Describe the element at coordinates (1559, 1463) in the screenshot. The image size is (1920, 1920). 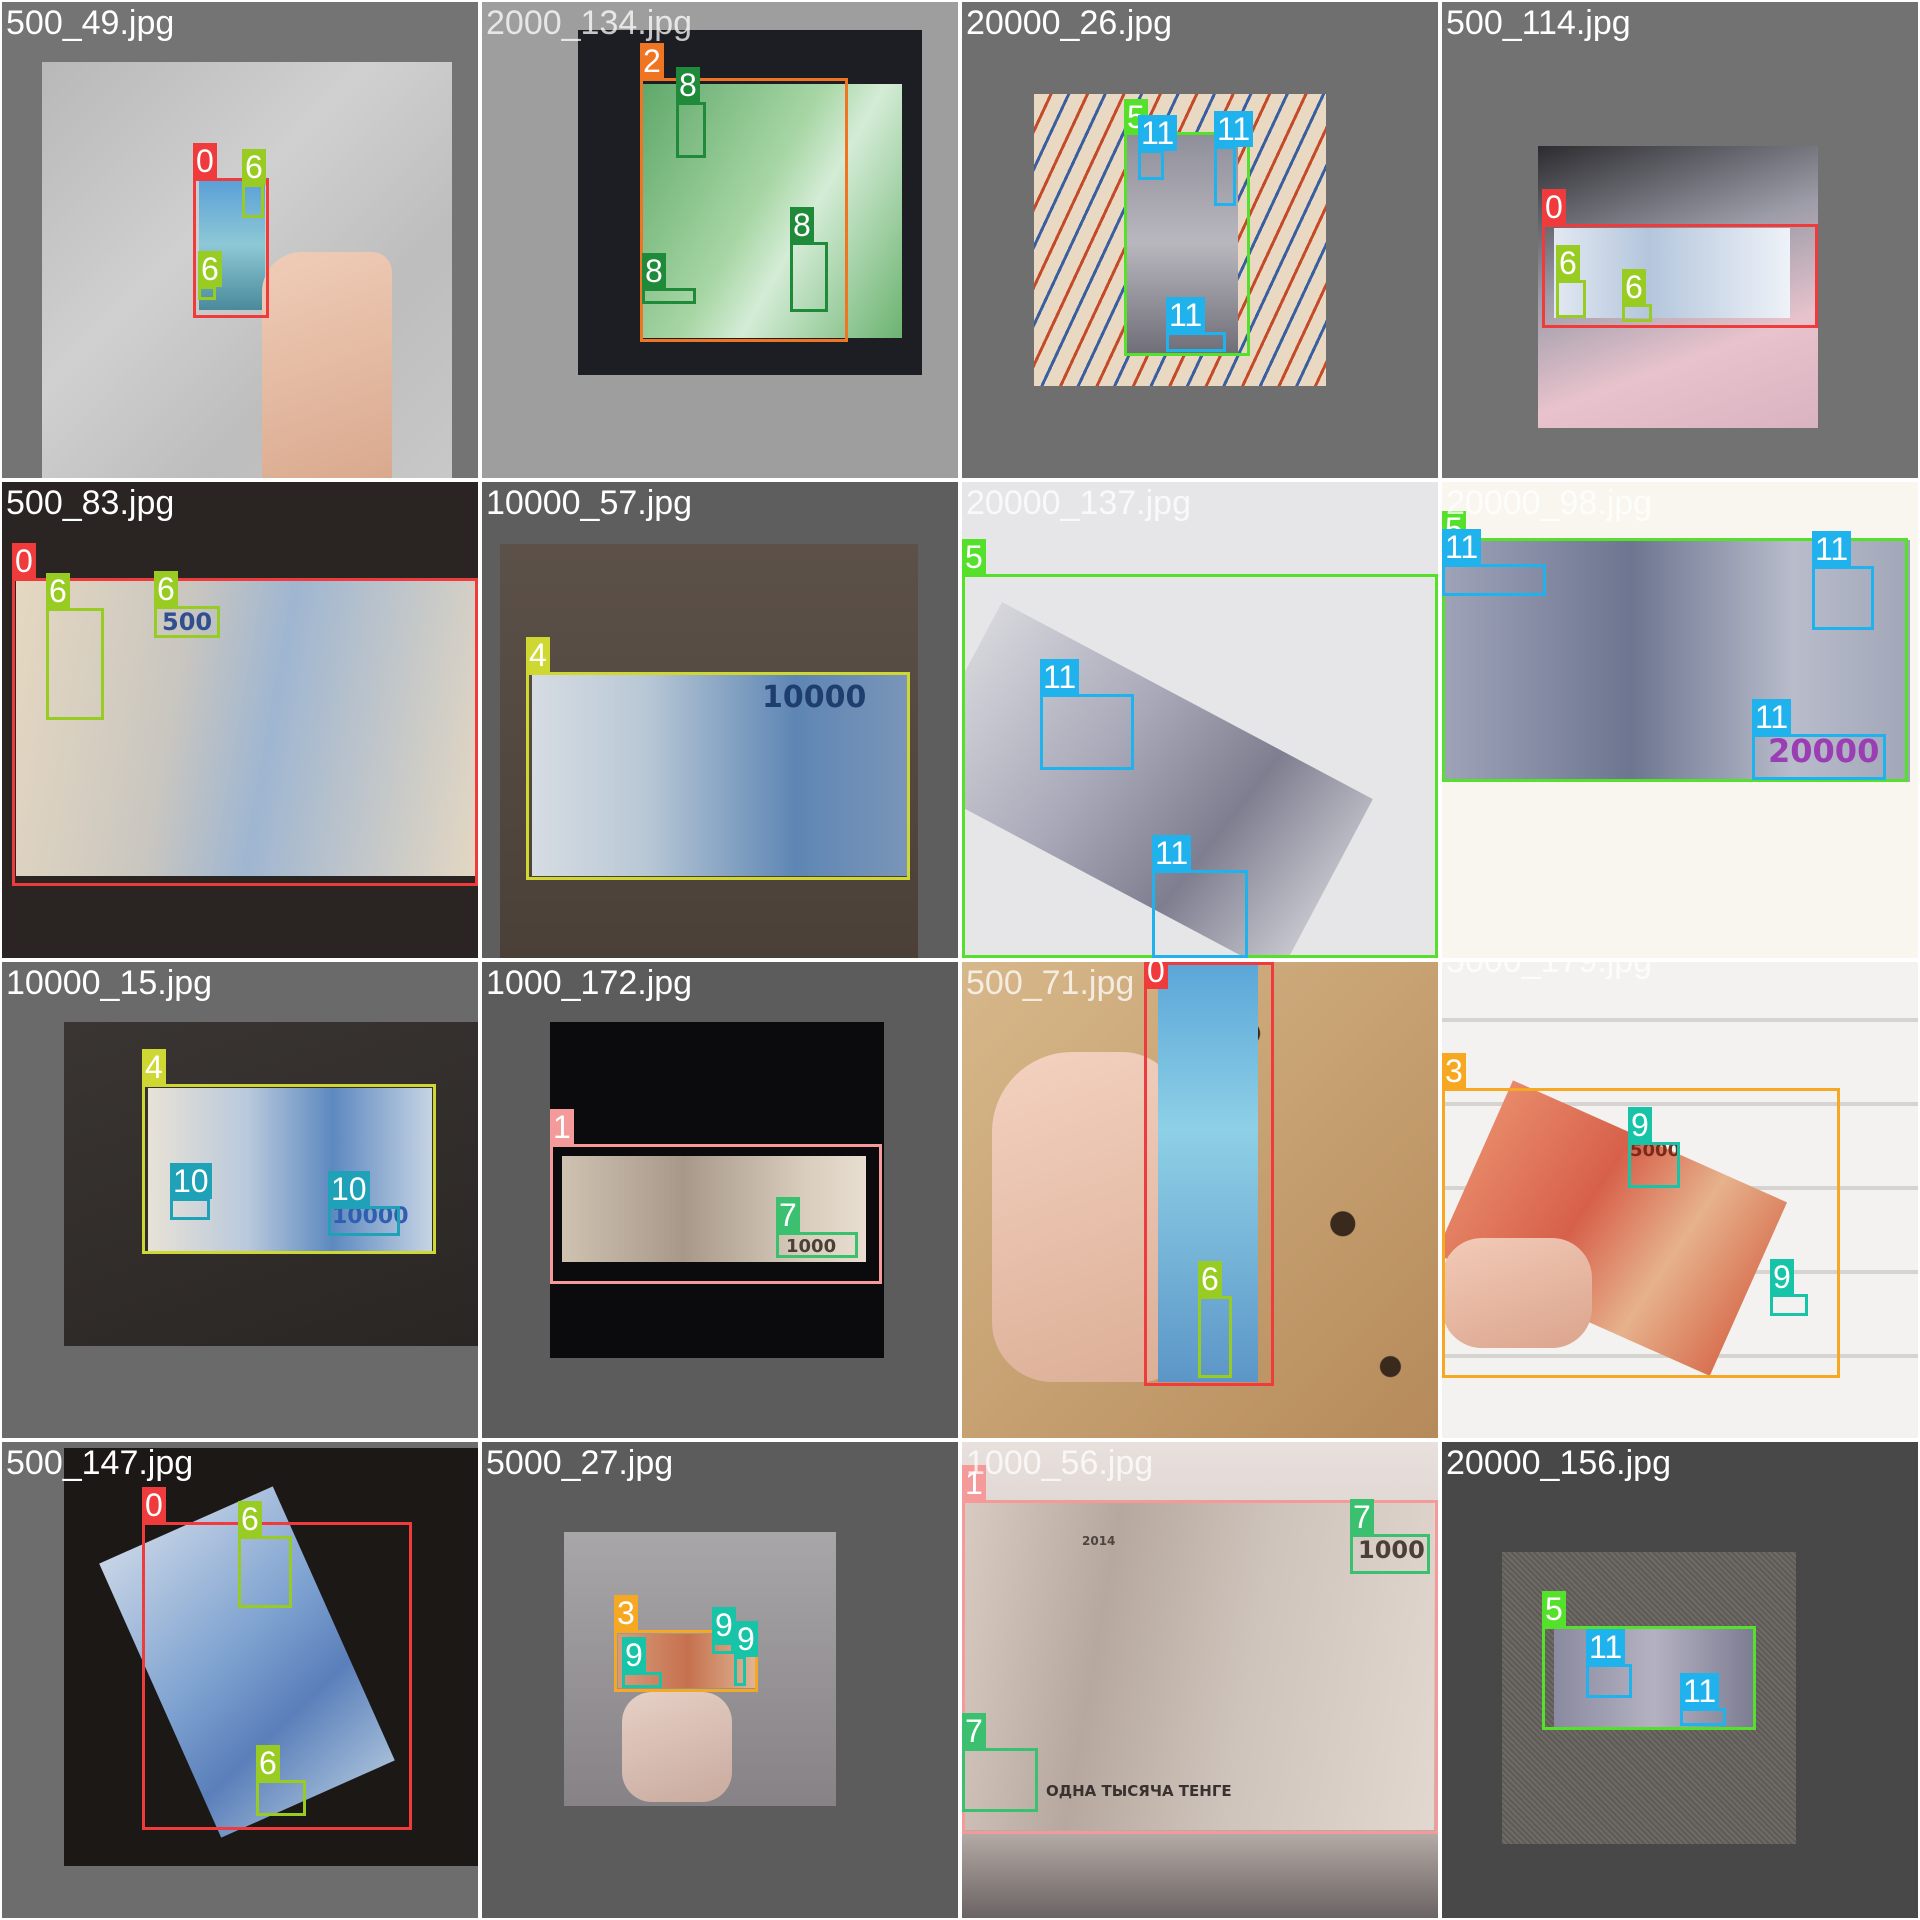
I see `image-filename: 20000_156.jpg` at that location.